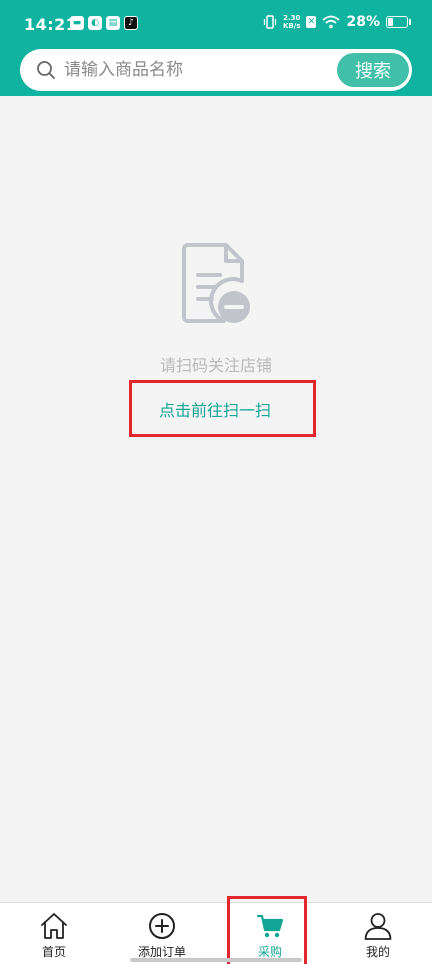 The width and height of the screenshot is (432, 964). I want to click on no-sim-icon: ✕, so click(311, 22).